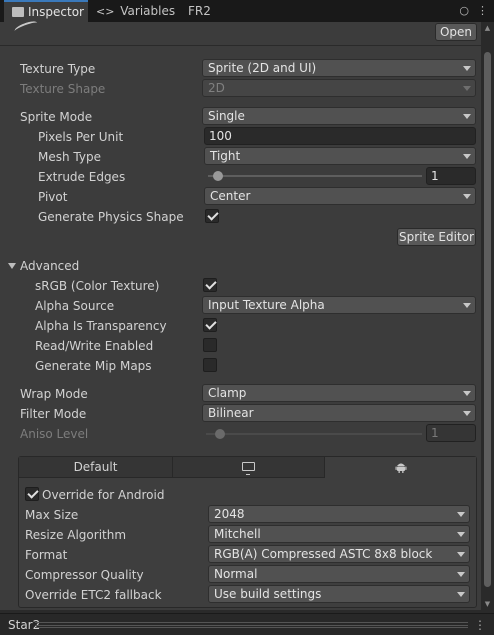  I want to click on inspector-icon, so click(18, 12).